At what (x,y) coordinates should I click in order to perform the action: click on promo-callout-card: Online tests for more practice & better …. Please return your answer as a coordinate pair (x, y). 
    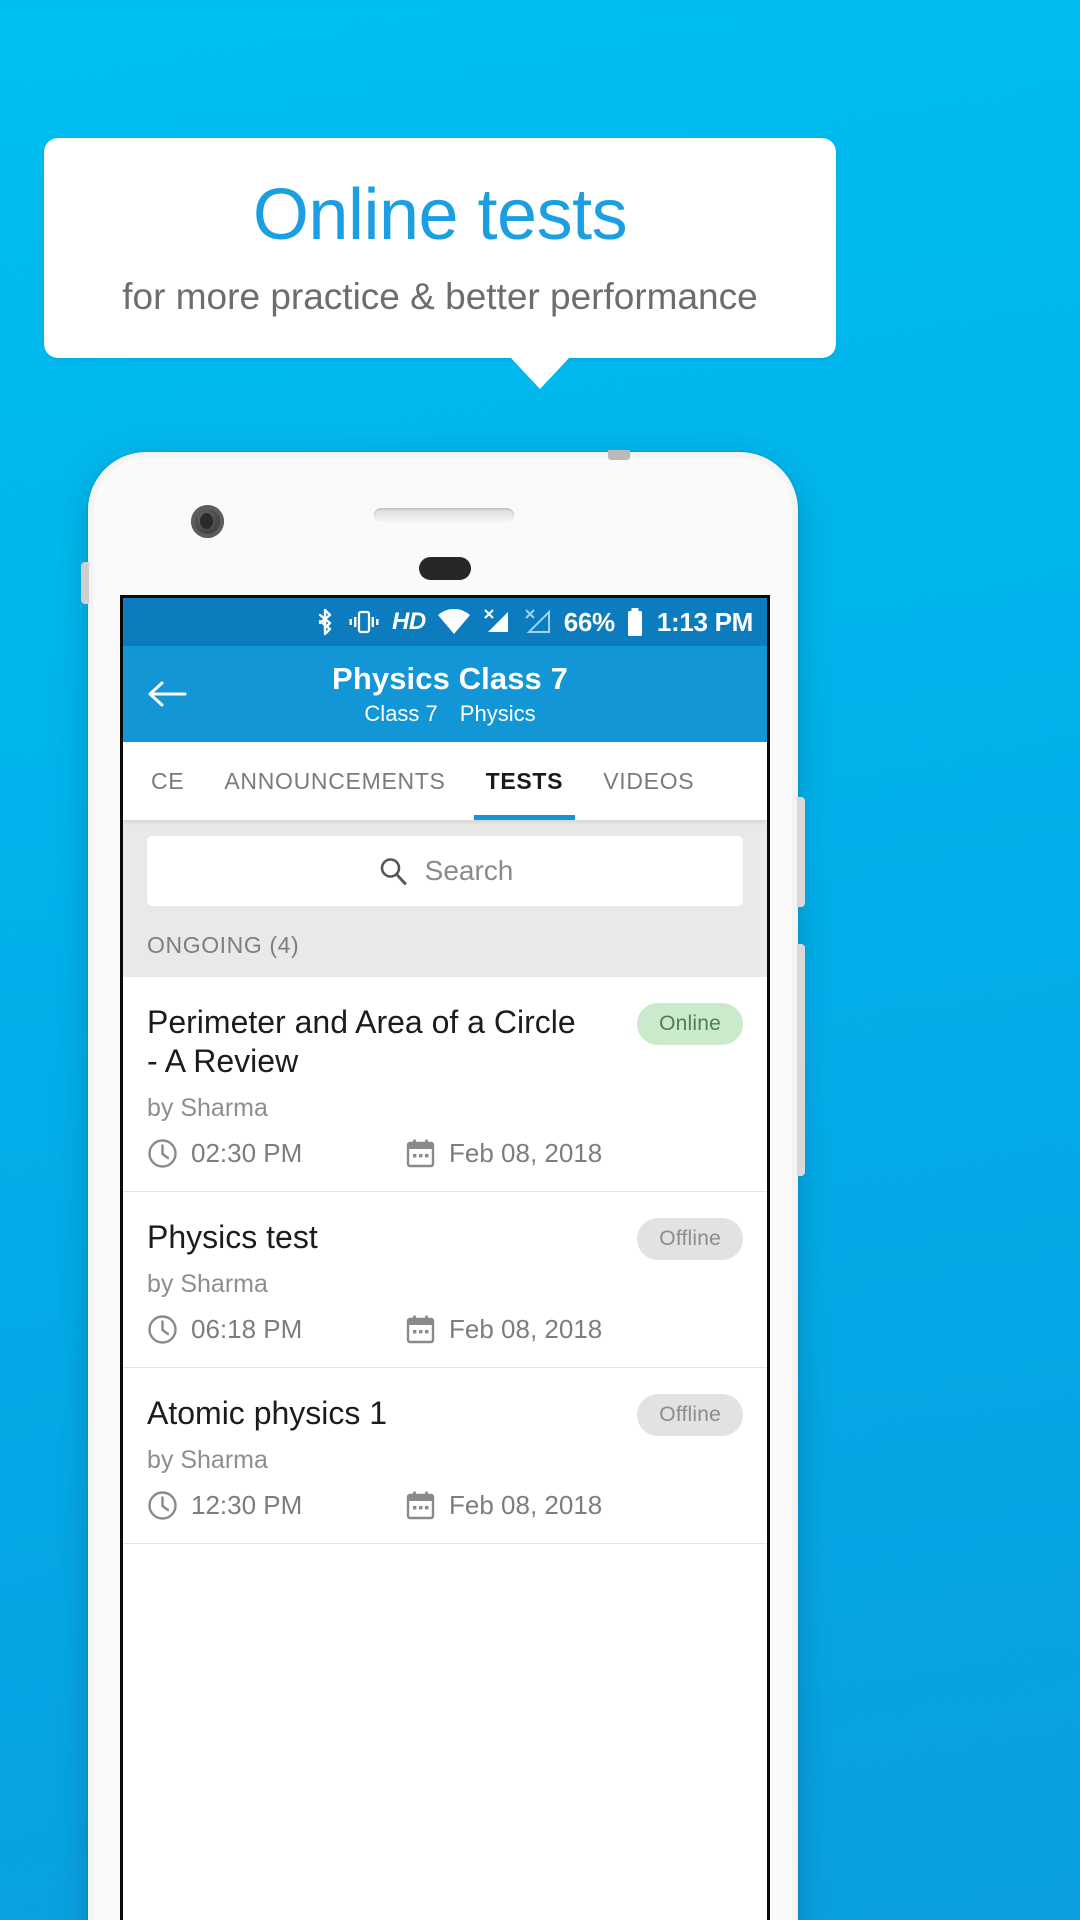
    Looking at the image, I should click on (440, 248).